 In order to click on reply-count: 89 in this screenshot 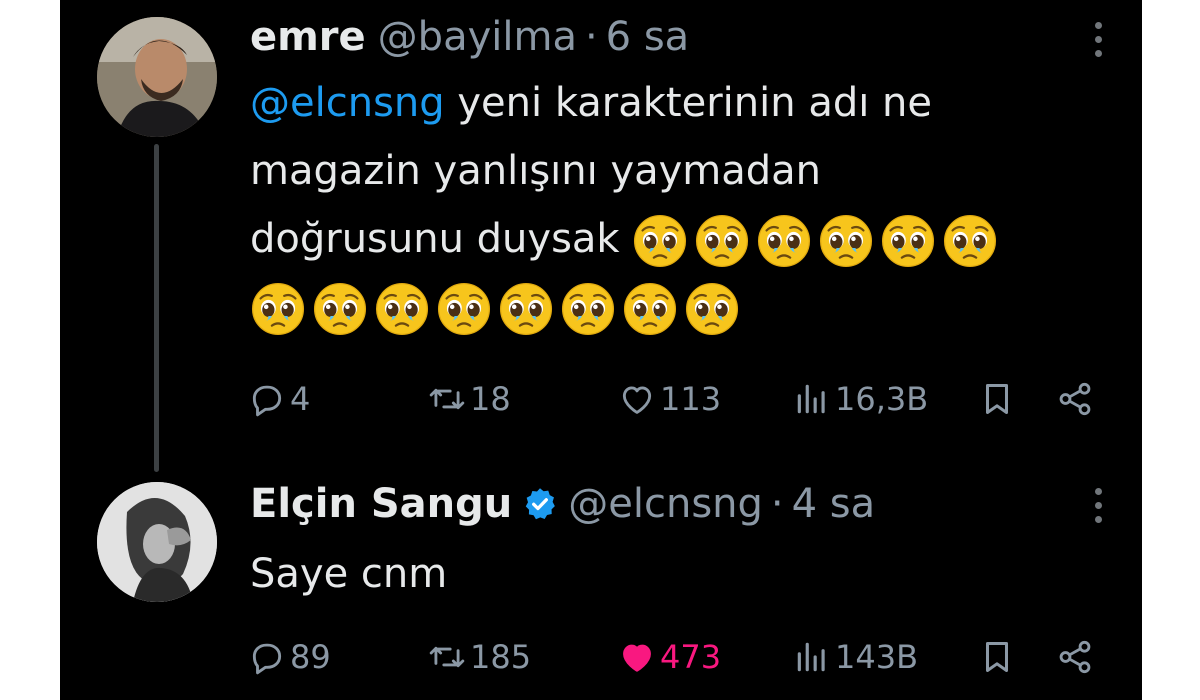, I will do `click(310, 657)`.